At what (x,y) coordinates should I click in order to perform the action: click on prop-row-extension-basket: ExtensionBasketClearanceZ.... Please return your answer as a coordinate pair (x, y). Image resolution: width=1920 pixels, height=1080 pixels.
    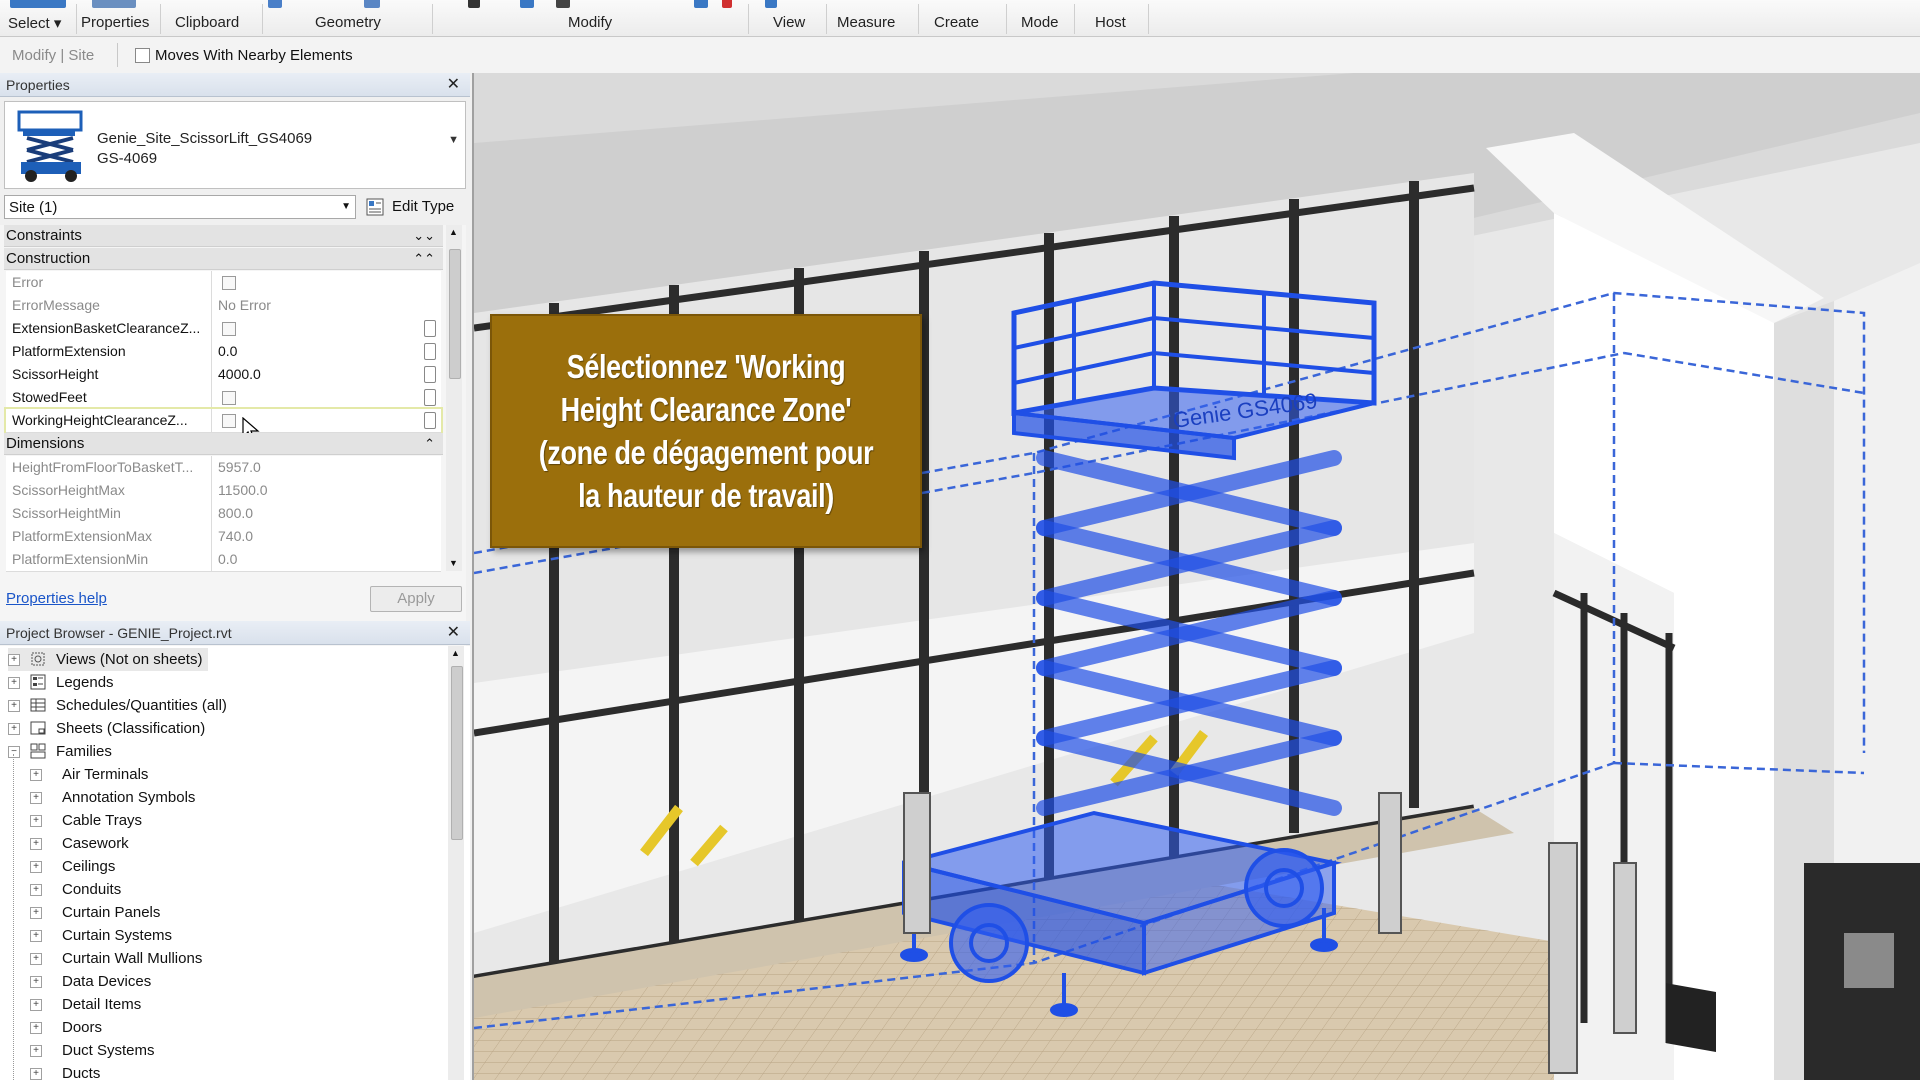
    Looking at the image, I should click on (223, 329).